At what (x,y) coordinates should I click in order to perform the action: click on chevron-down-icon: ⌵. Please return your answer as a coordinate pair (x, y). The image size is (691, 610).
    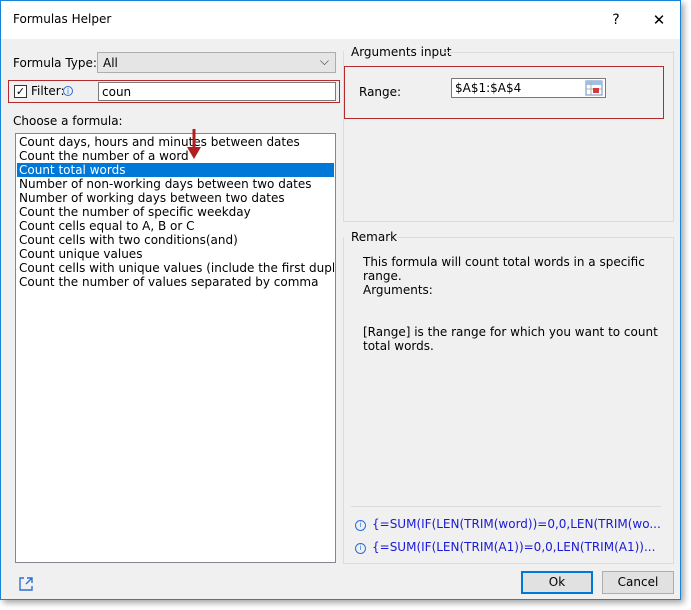
    Looking at the image, I should click on (324, 61).